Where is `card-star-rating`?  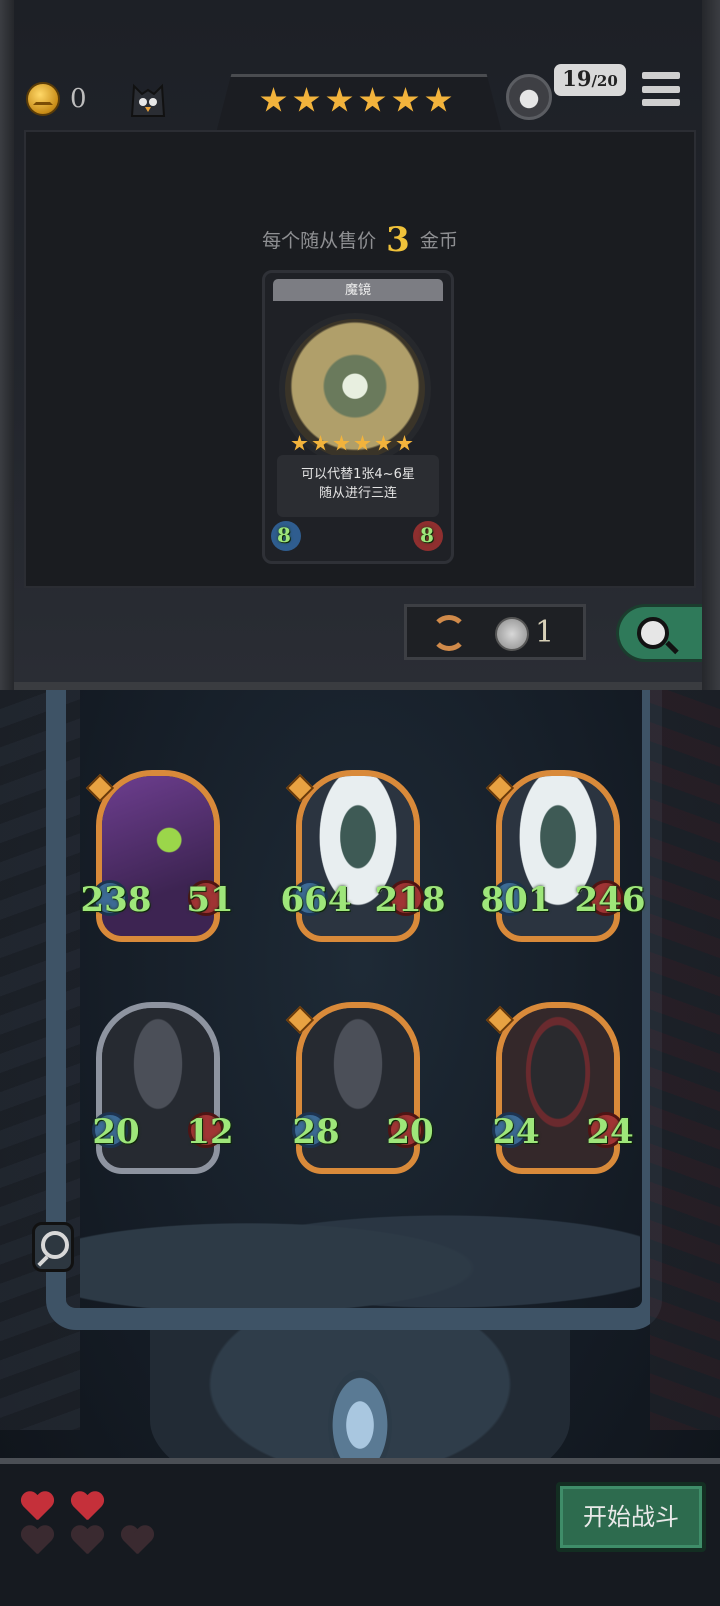
card-star-rating is located at coordinates (352, 443).